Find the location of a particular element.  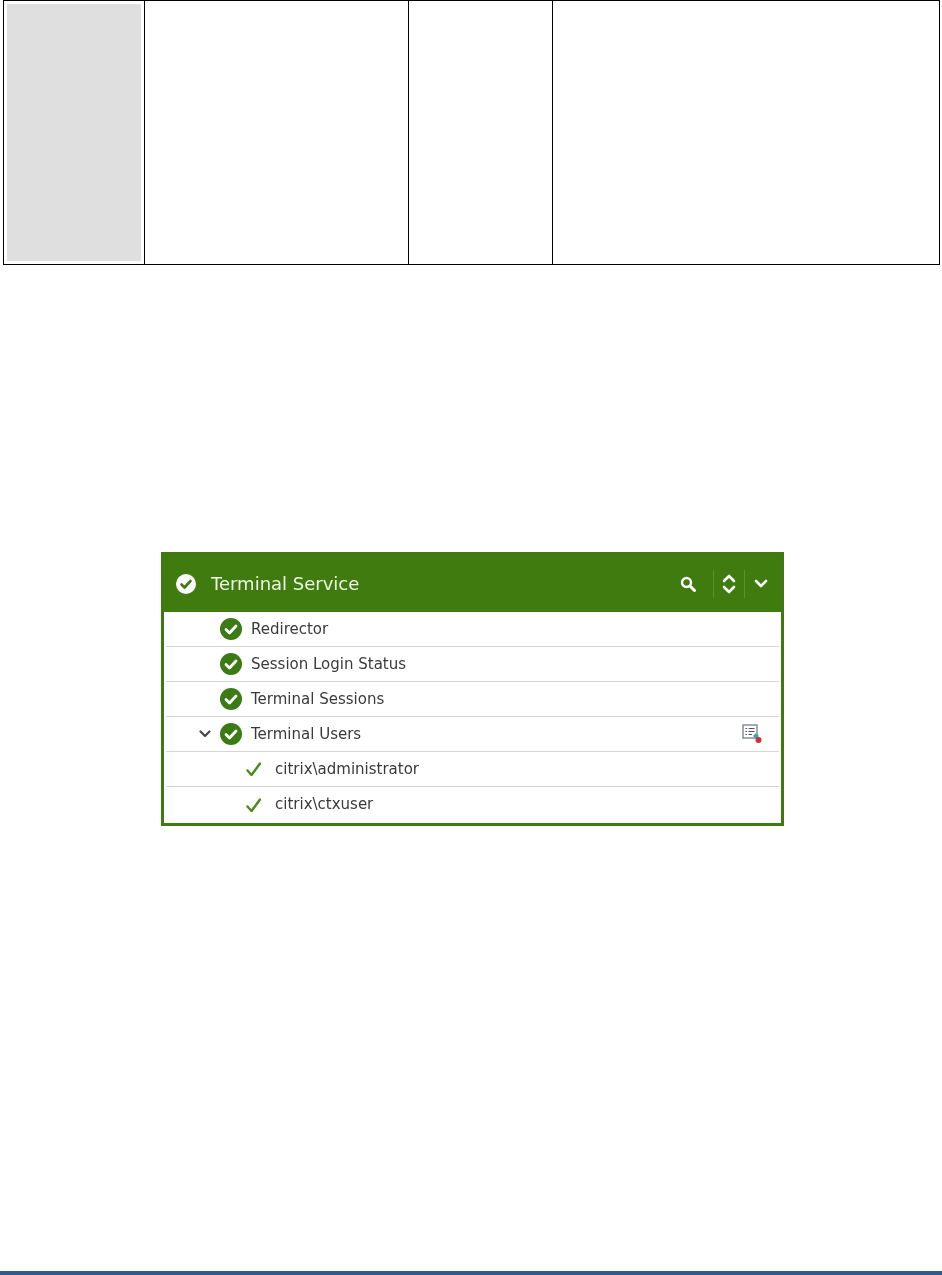

search-icon is located at coordinates (688, 583).